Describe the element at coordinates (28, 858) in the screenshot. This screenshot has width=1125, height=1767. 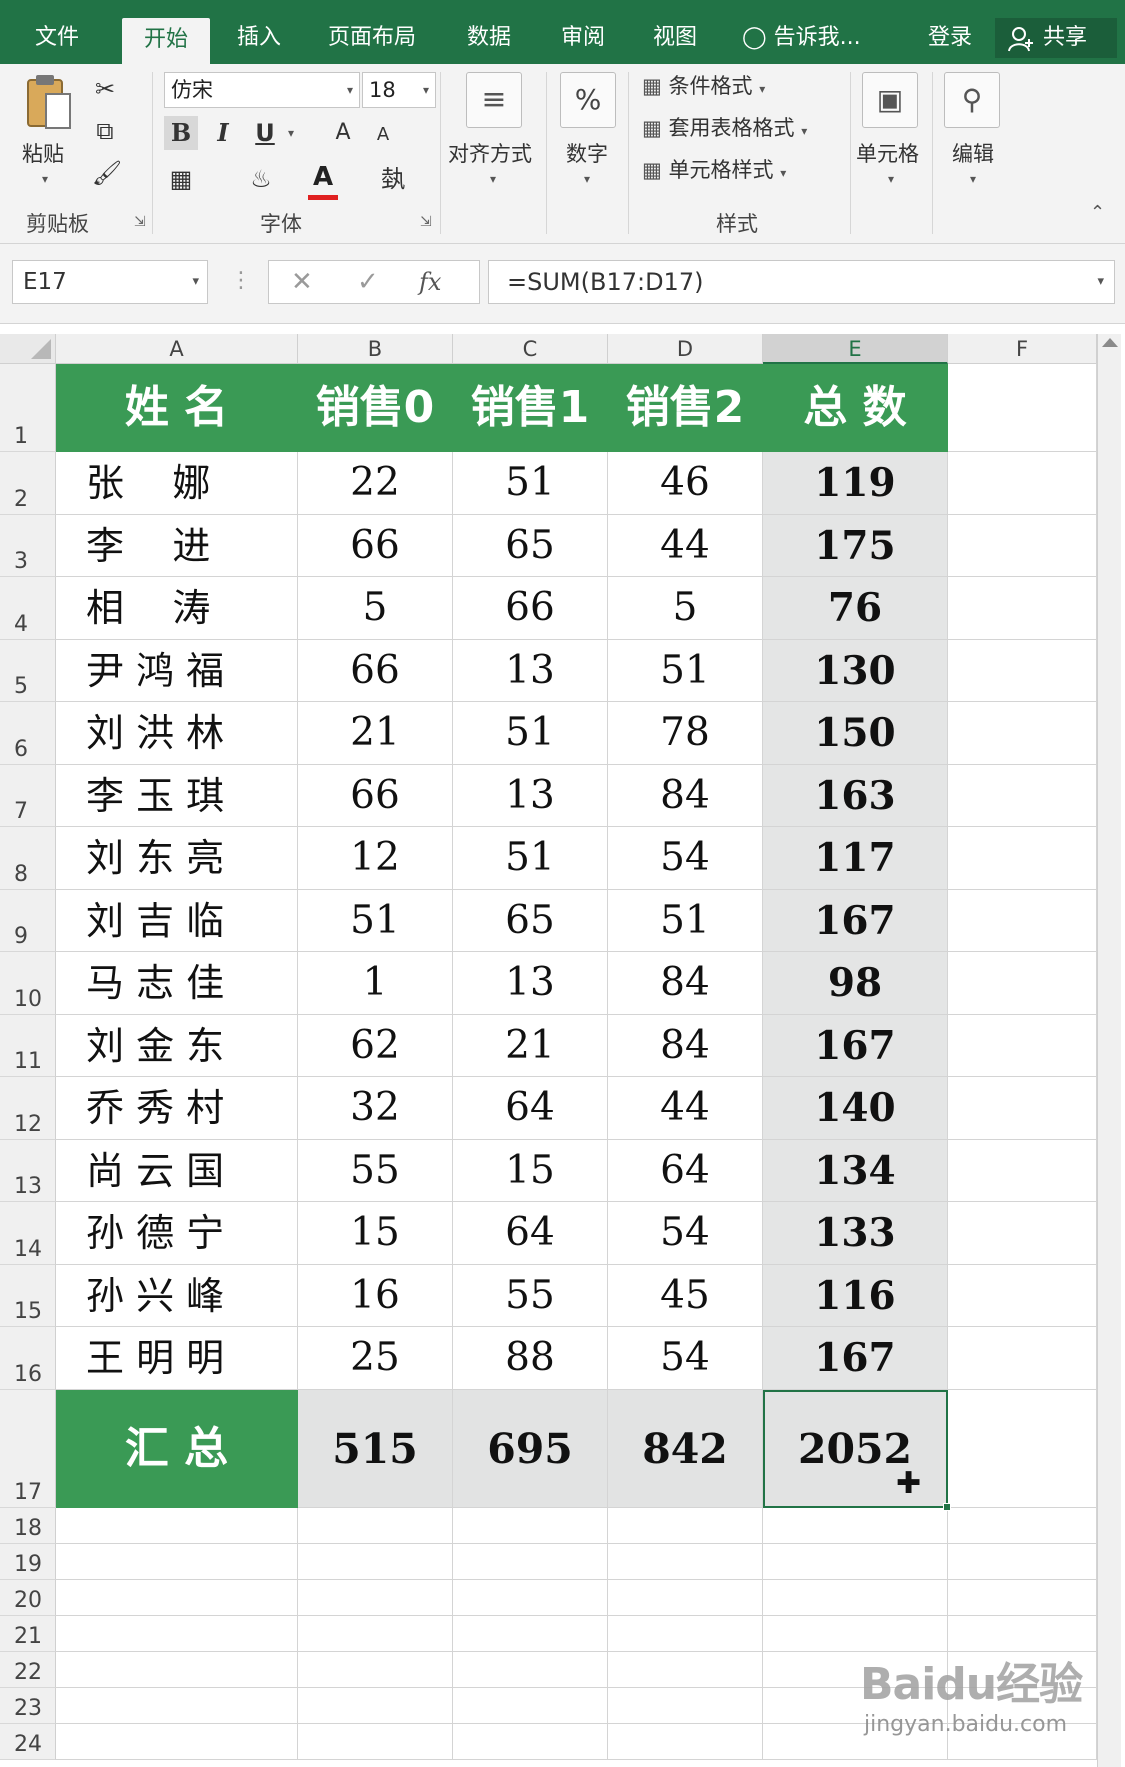
I see `row-header-8: 8` at that location.